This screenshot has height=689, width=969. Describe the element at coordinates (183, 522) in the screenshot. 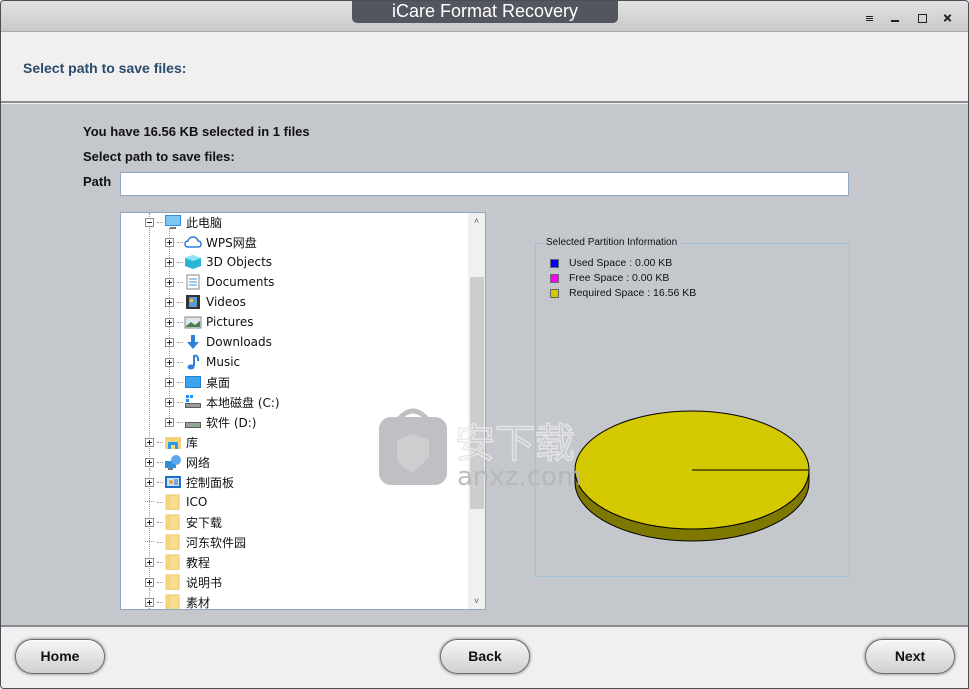

I see `tree-node: 安下载` at that location.